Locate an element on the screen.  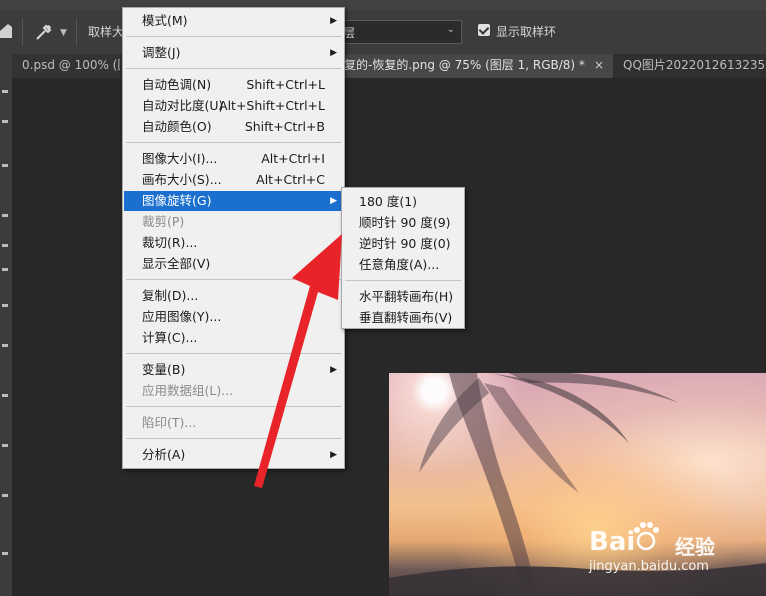
menu-item-shortcut: Shift+Ctrl+L is located at coordinates (285, 84).